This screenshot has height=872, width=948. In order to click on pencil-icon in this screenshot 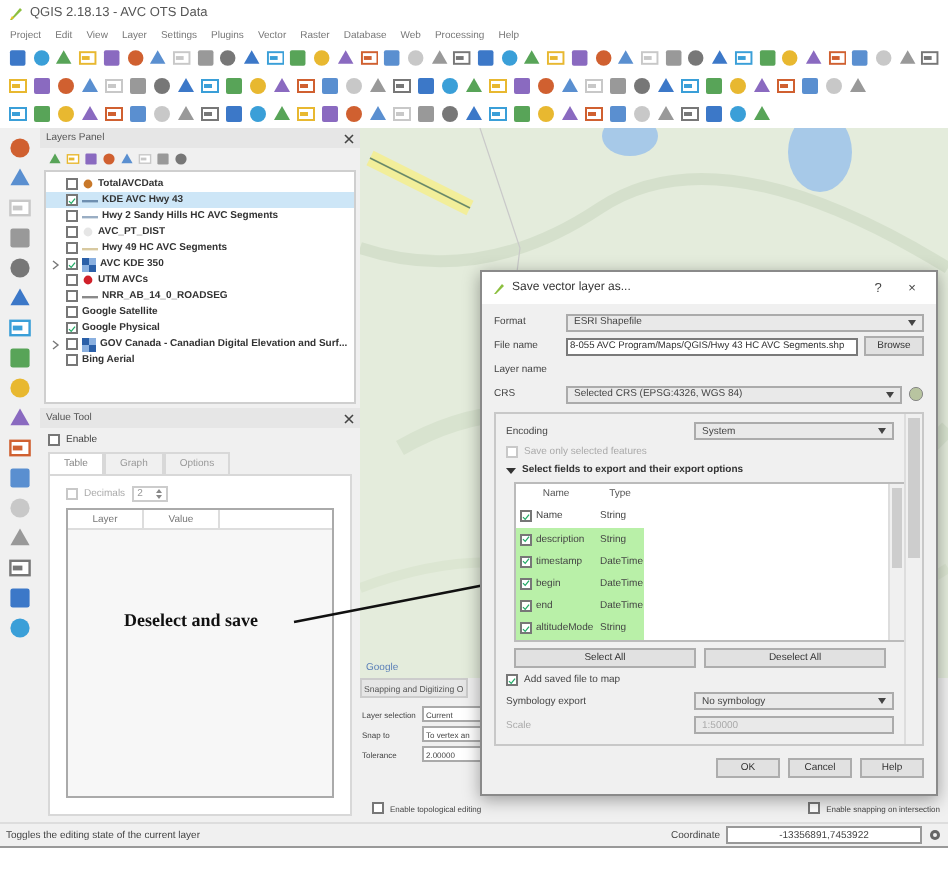, I will do `click(499, 288)`.